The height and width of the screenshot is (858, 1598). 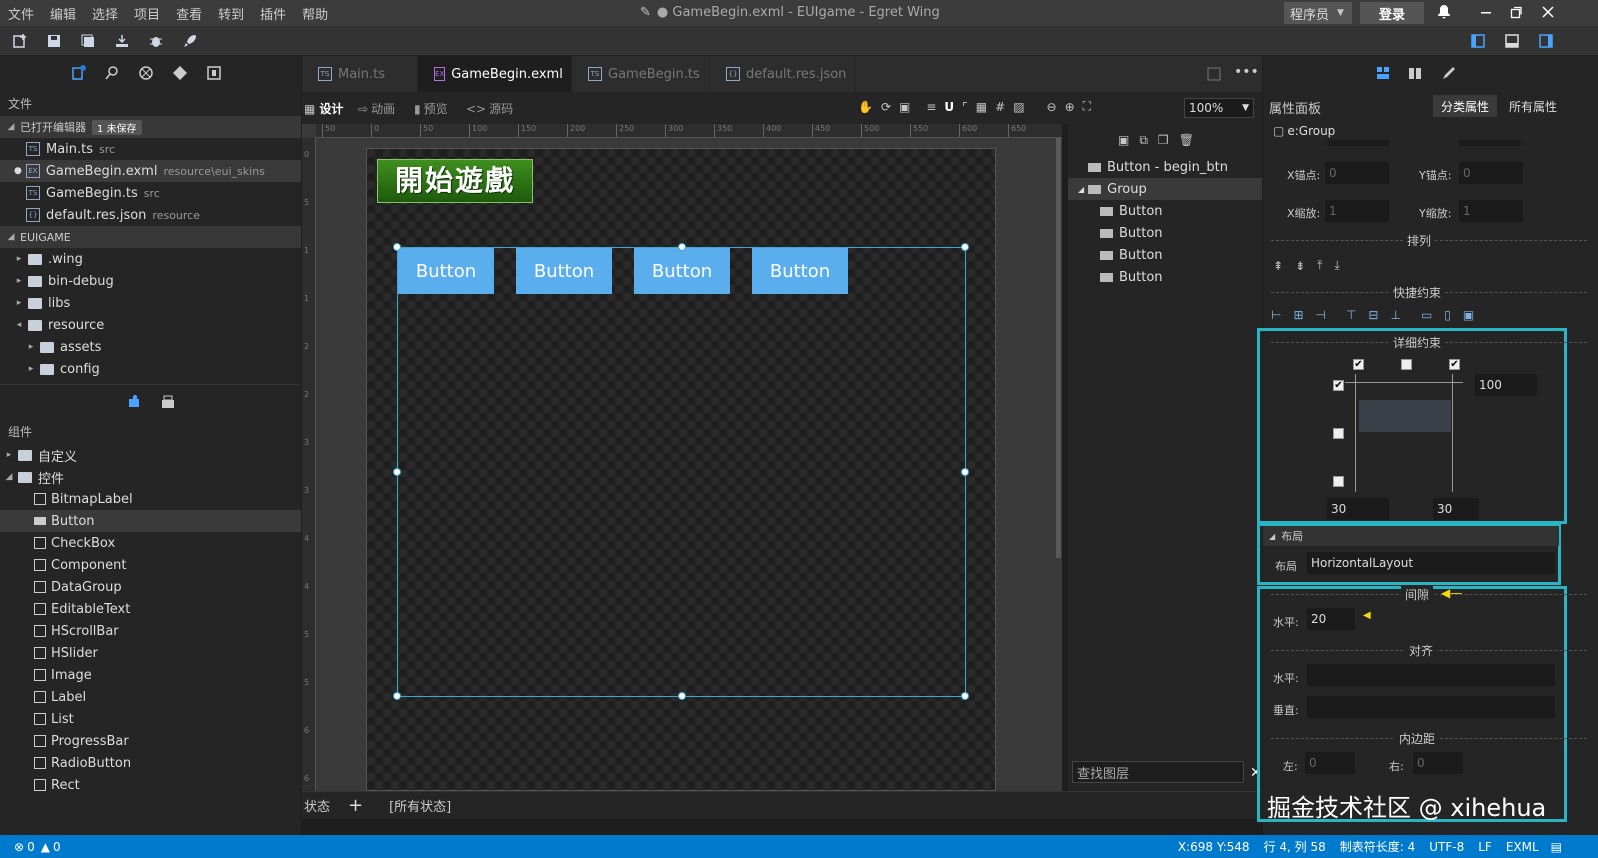 What do you see at coordinates (1383, 73) in the screenshot?
I see `properties-icon` at bounding box center [1383, 73].